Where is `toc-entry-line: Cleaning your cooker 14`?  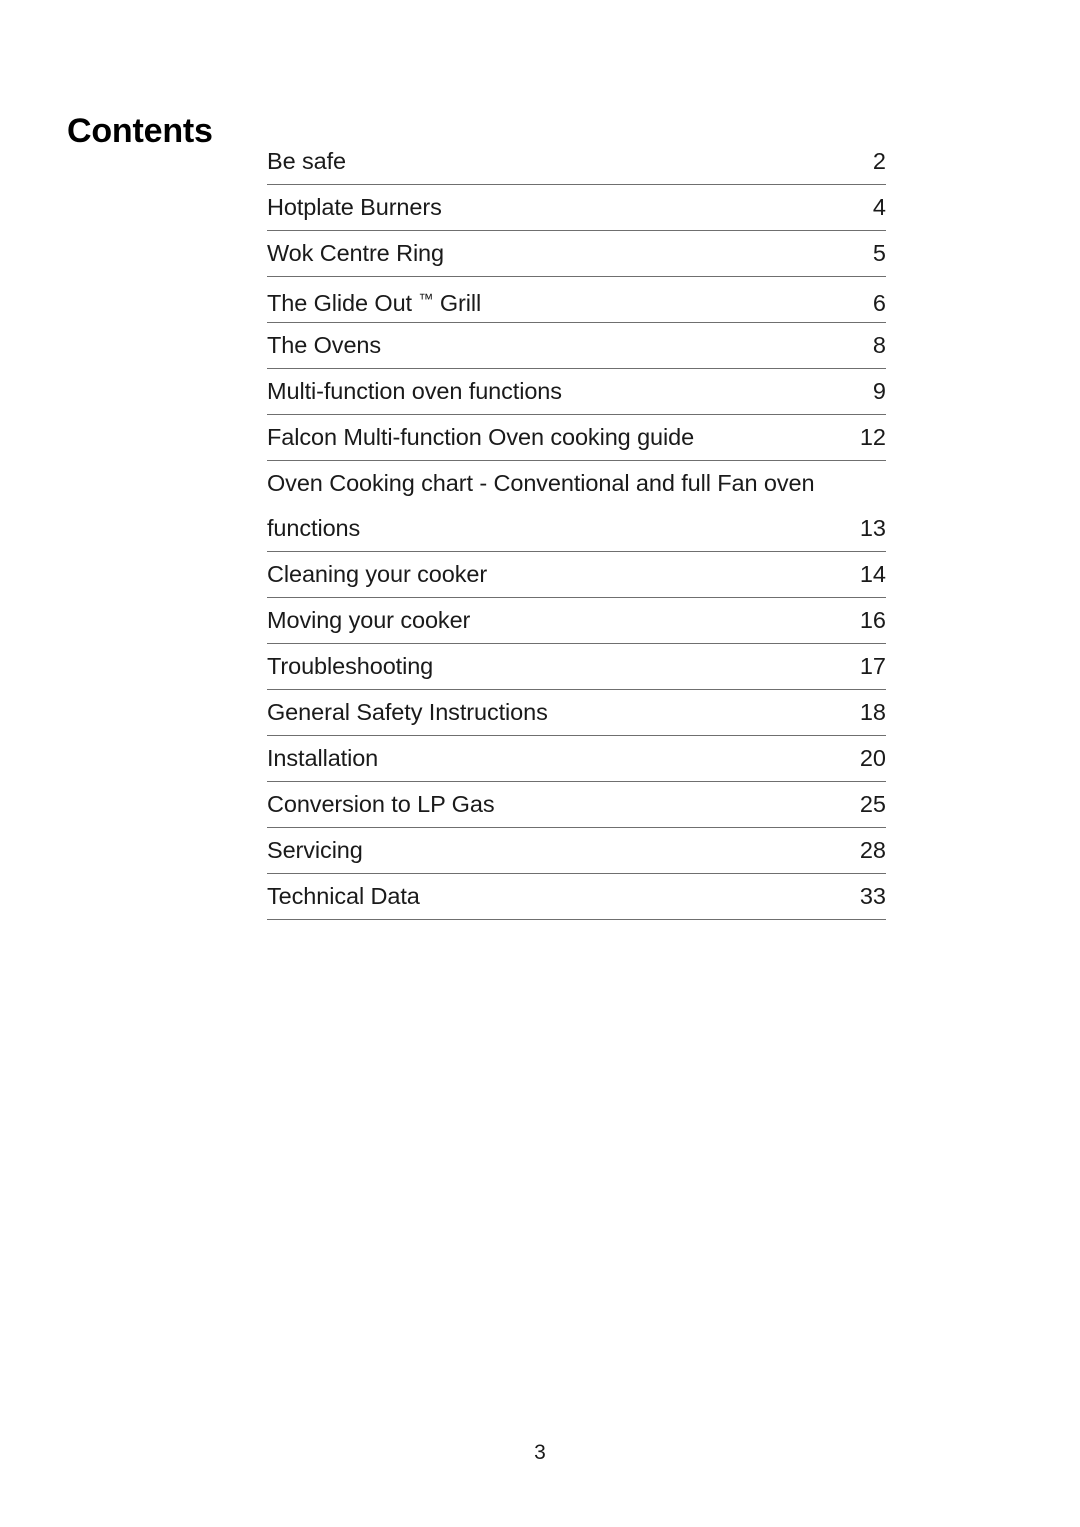 toc-entry-line: Cleaning your cooker 14 is located at coordinates (576, 574).